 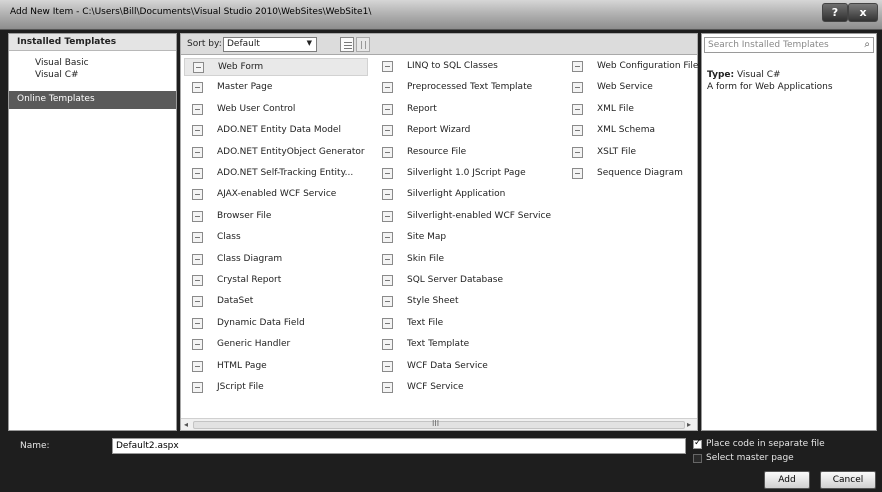 What do you see at coordinates (363, 44) in the screenshot?
I see `detail-view-button` at bounding box center [363, 44].